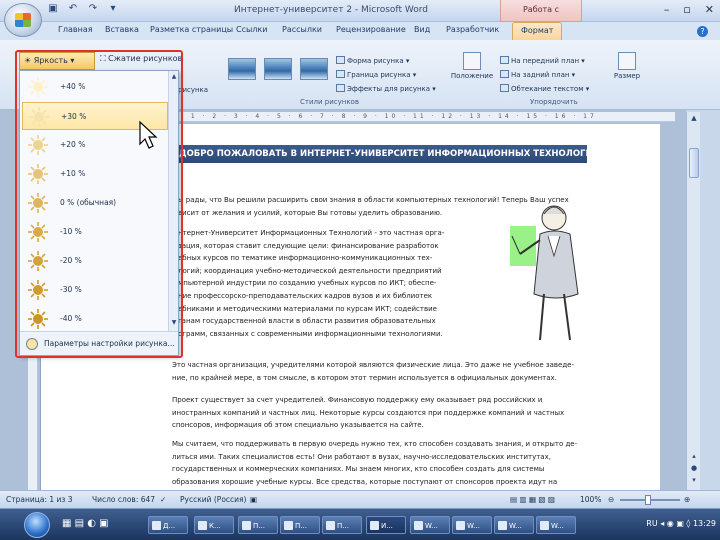 The width and height of the screenshot is (720, 540). What do you see at coordinates (667, 9) in the screenshot?
I see `minimize-icon: –` at bounding box center [667, 9].